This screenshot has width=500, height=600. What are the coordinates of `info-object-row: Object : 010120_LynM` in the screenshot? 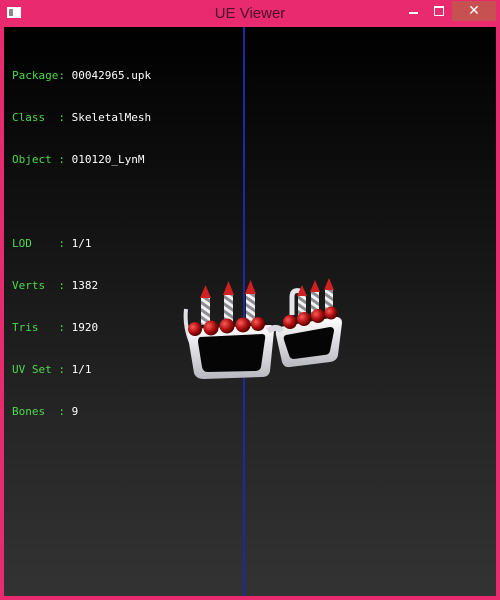 It's located at (81, 160).